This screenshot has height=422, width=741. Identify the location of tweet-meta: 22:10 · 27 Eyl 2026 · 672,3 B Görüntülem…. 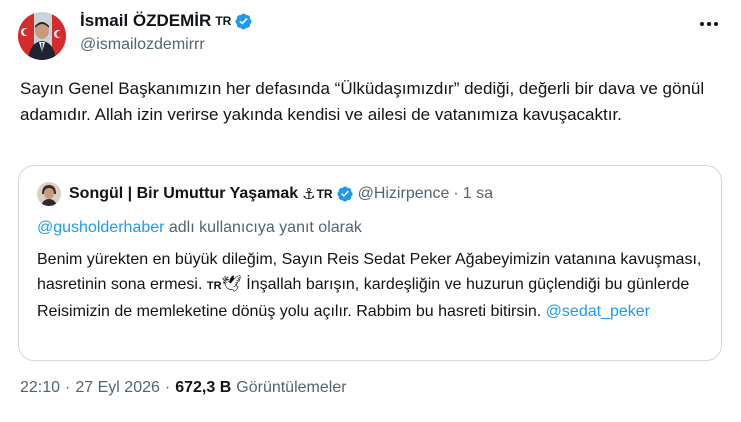
(183, 388).